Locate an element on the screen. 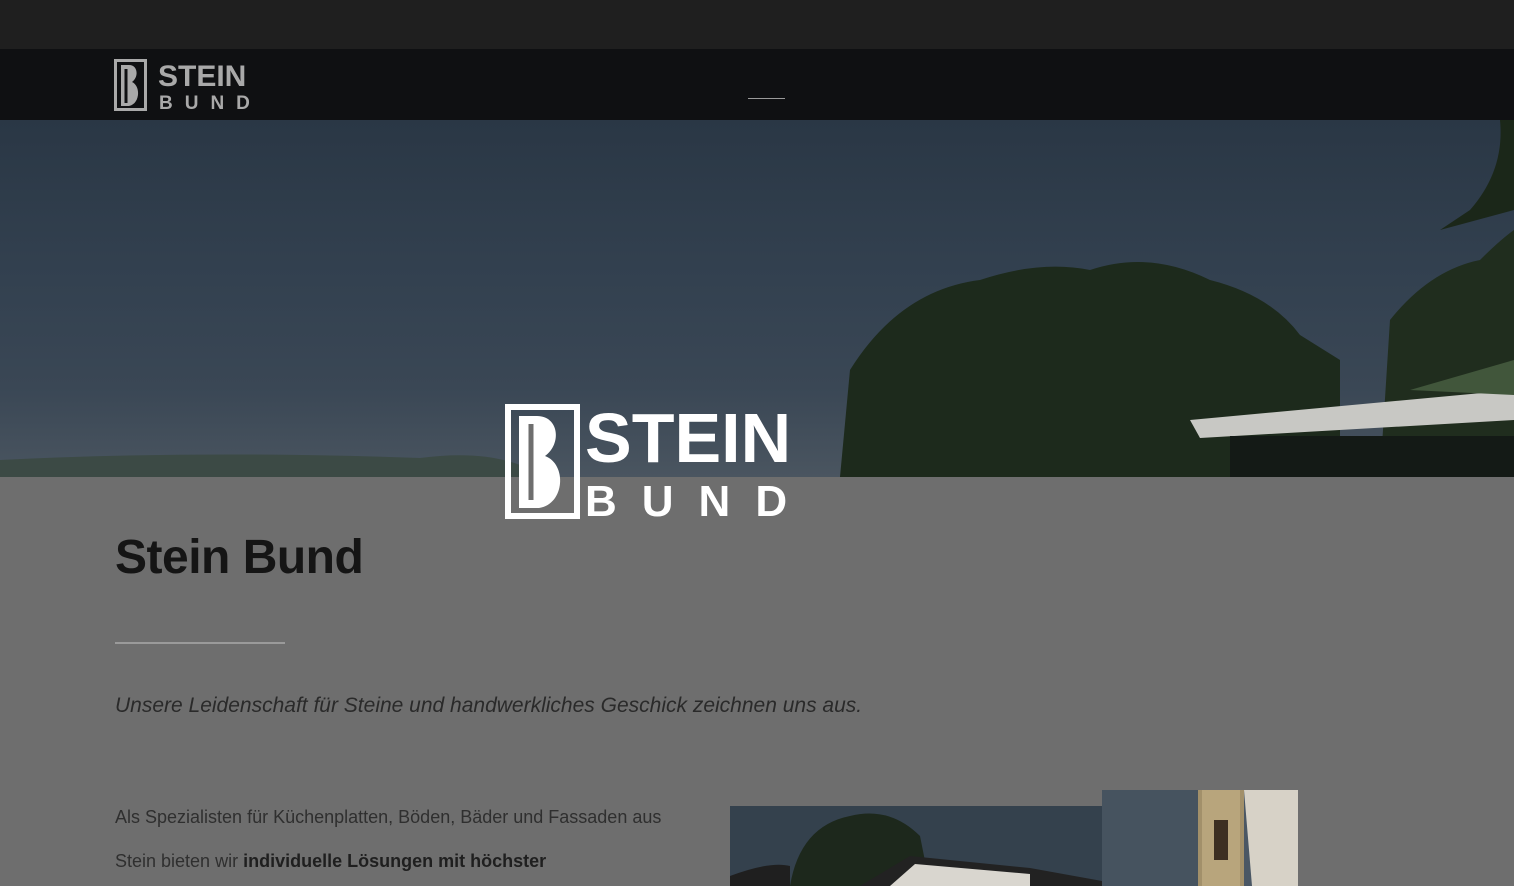 This screenshot has height=886, width=1514. site-logo: STEIN BUND is located at coordinates (187, 86).